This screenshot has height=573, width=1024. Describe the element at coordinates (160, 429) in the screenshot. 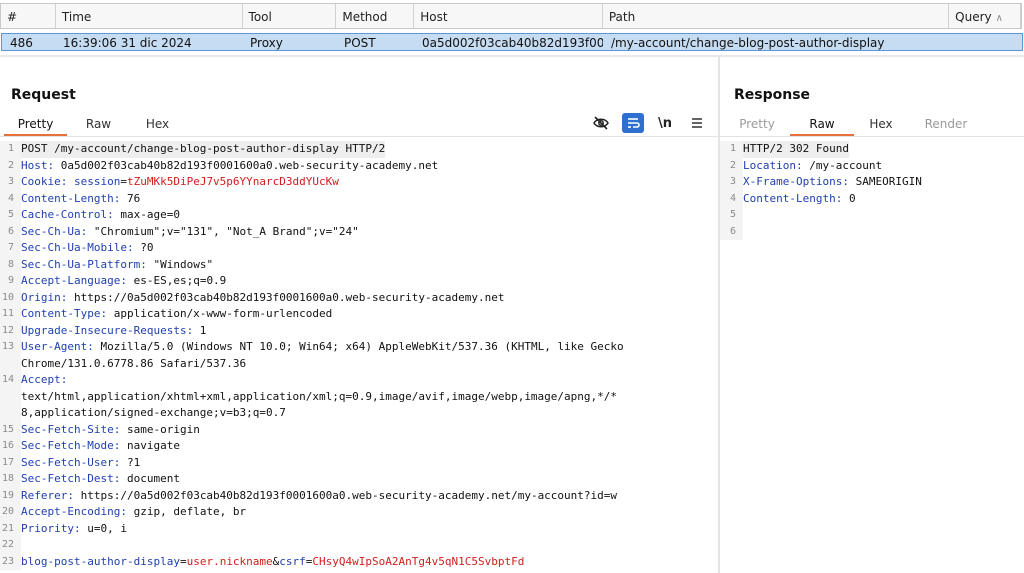

I see `code-text: same-origin` at that location.